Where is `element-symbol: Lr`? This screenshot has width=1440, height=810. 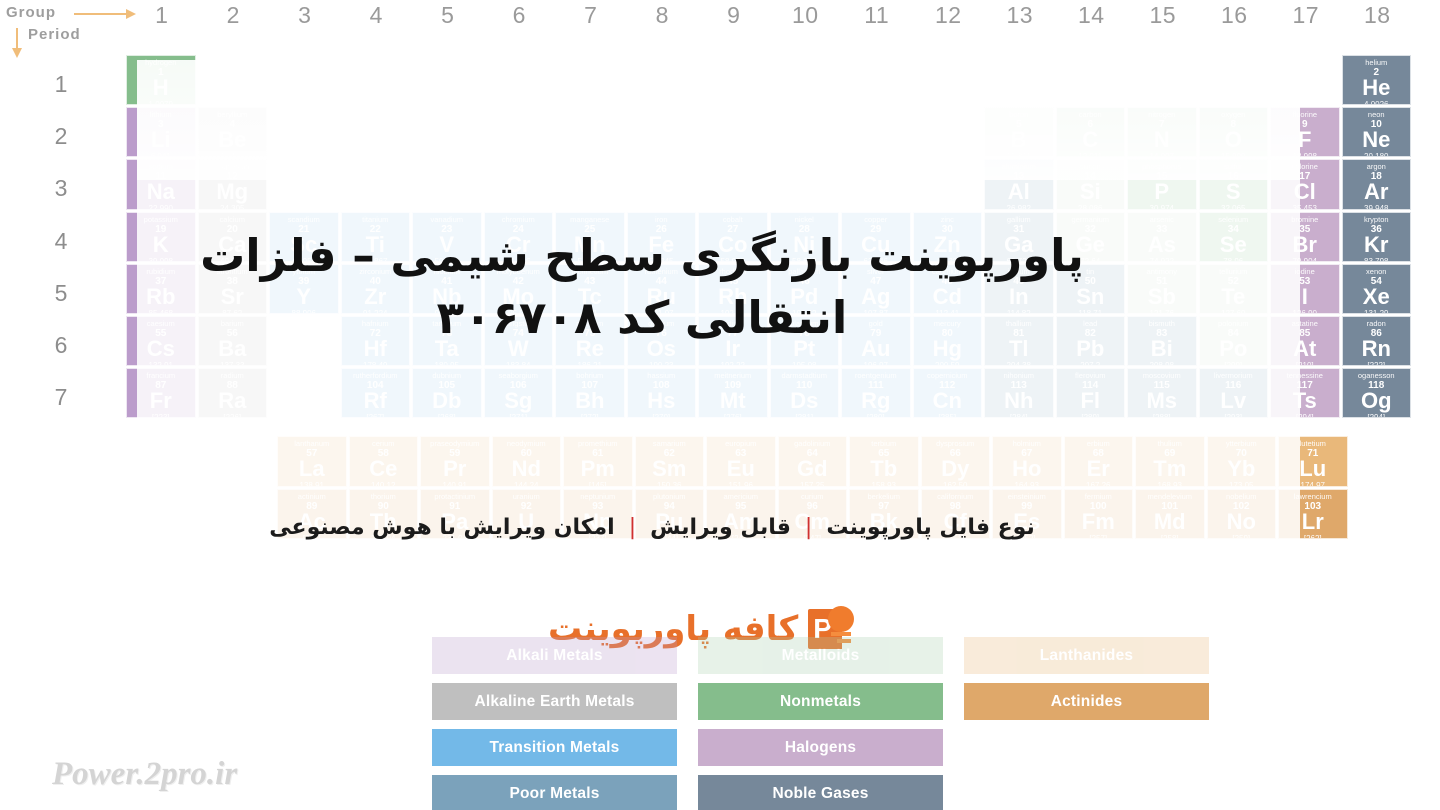
element-symbol: Lr is located at coordinates (1312, 521).